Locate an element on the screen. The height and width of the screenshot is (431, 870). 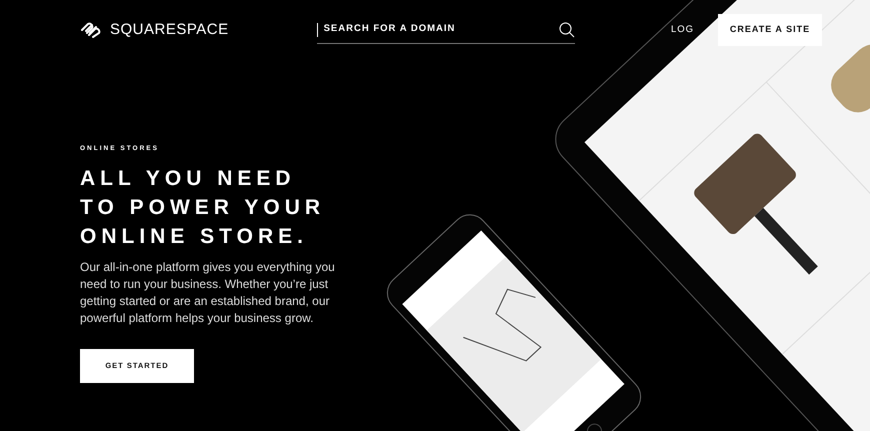
search-icon is located at coordinates (566, 30).